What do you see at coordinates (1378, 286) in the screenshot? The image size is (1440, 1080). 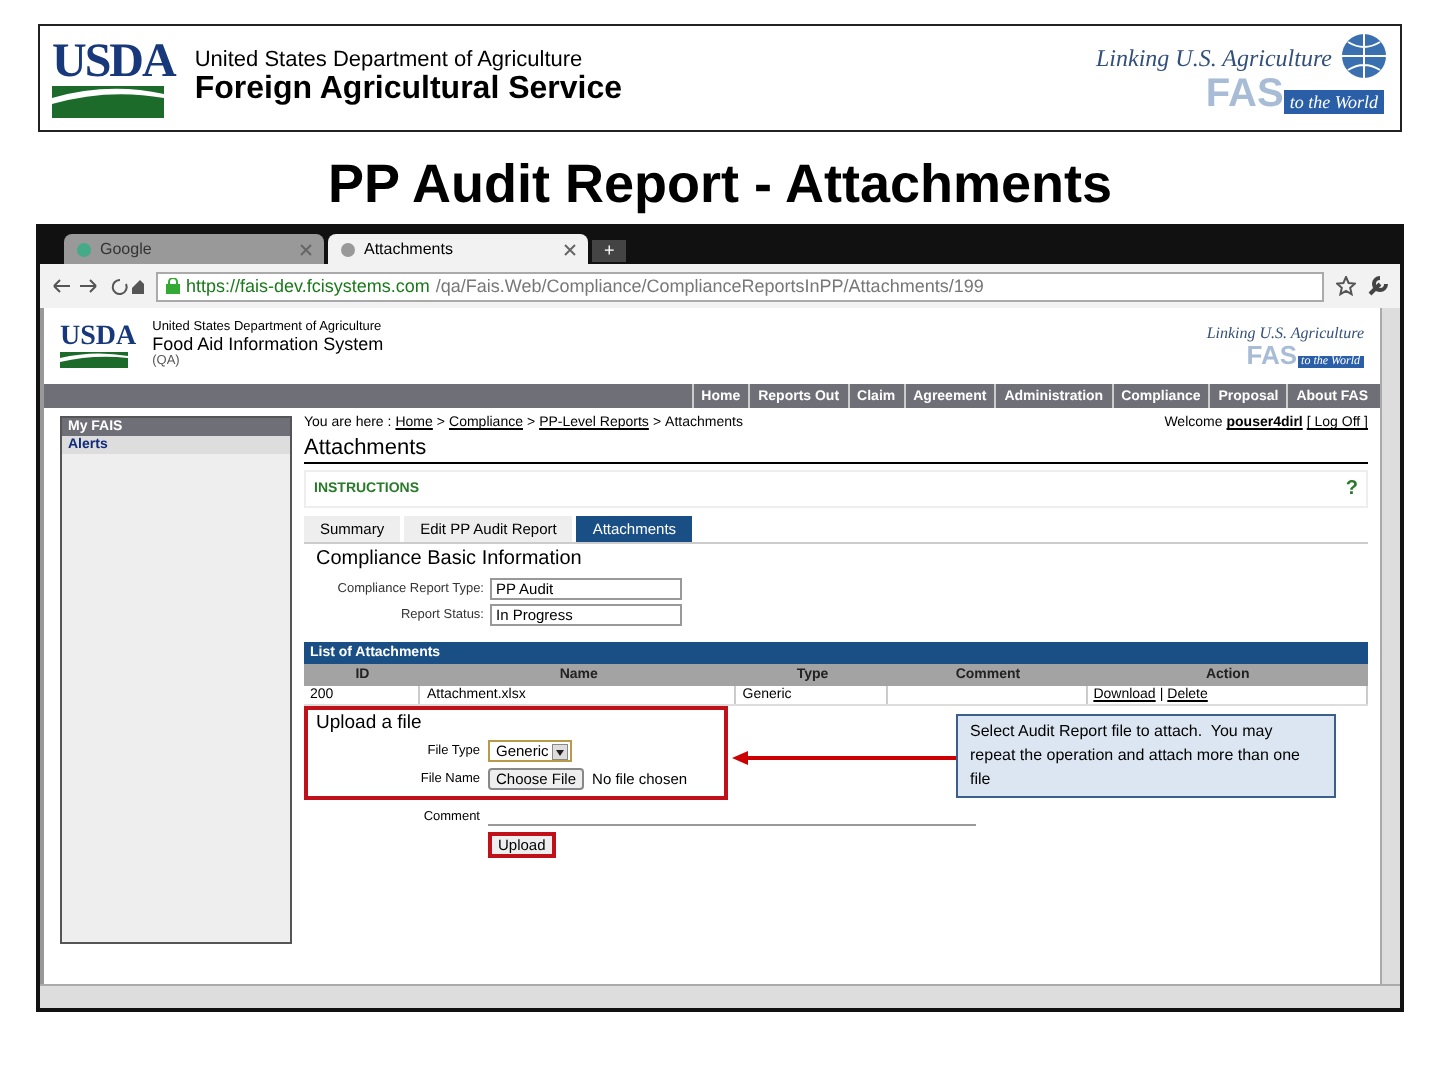 I see `wrench-icon` at bounding box center [1378, 286].